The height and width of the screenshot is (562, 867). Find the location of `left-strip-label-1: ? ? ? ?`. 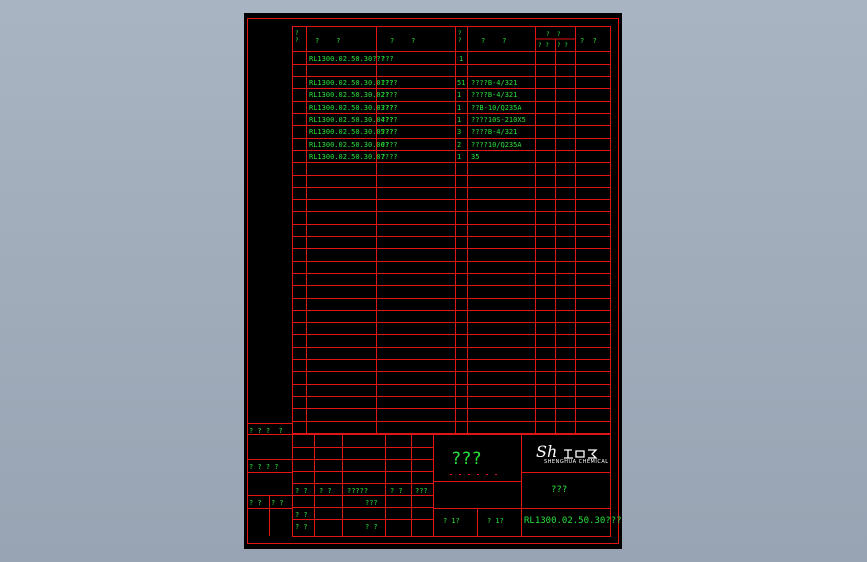

left-strip-label-1: ? ? ? ? is located at coordinates (266, 431).